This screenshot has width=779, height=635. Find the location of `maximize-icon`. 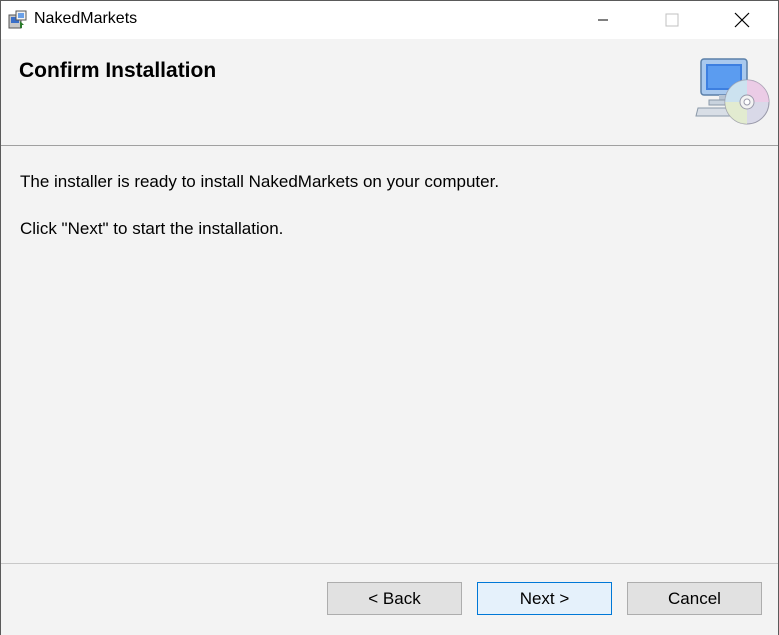

maximize-icon is located at coordinates (672, 20).